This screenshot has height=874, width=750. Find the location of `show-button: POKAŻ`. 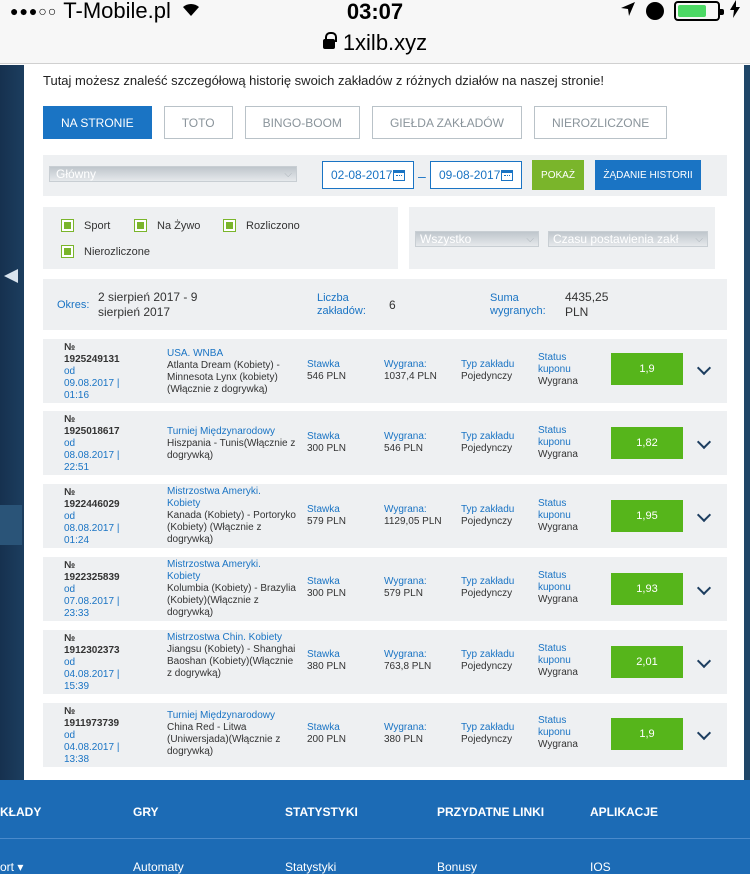

show-button: POKAŻ is located at coordinates (558, 175).